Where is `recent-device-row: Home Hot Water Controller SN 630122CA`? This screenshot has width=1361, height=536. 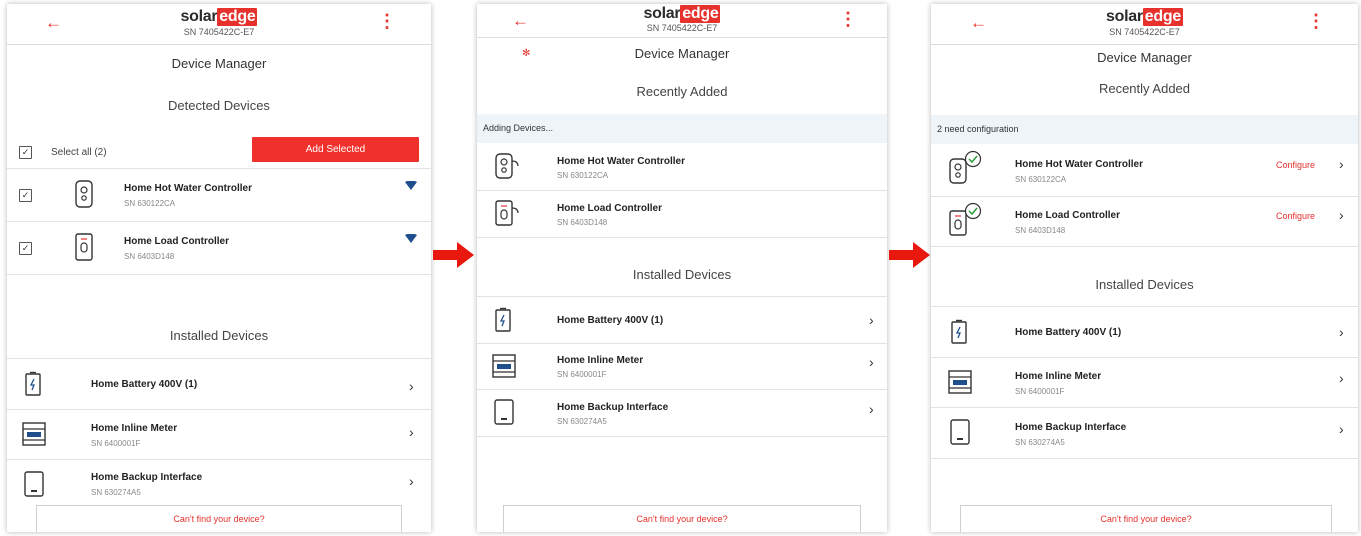 recent-device-row: Home Hot Water Controller SN 630122CA is located at coordinates (682, 167).